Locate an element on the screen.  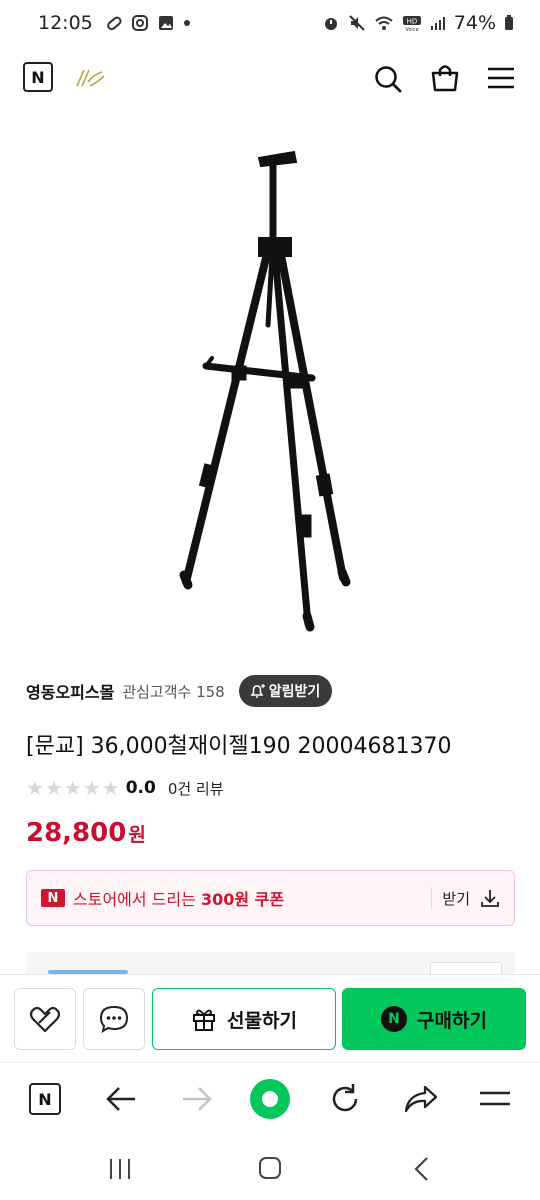
rating-row: ★ ★ ★ ★ ★ 0.0 0건 리뷰 is located at coordinates (125, 788).